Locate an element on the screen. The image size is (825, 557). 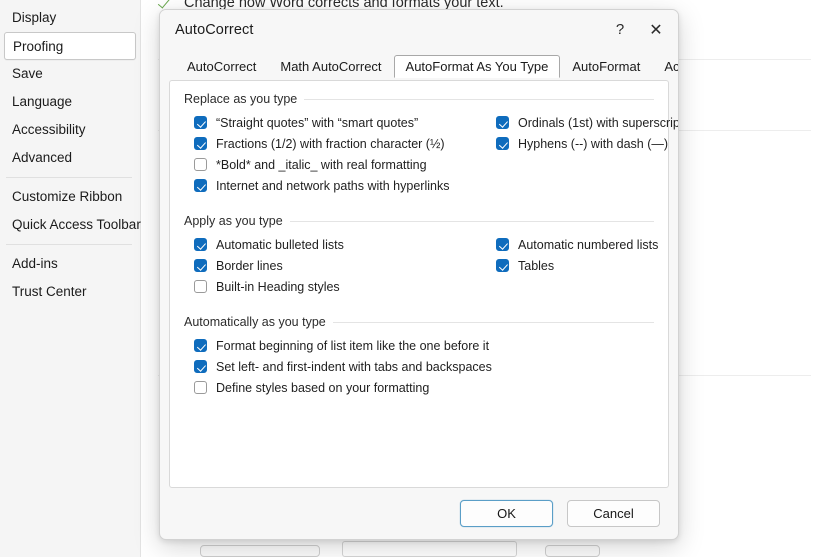
group-header: Apply as you type is located at coordinates (419, 221).